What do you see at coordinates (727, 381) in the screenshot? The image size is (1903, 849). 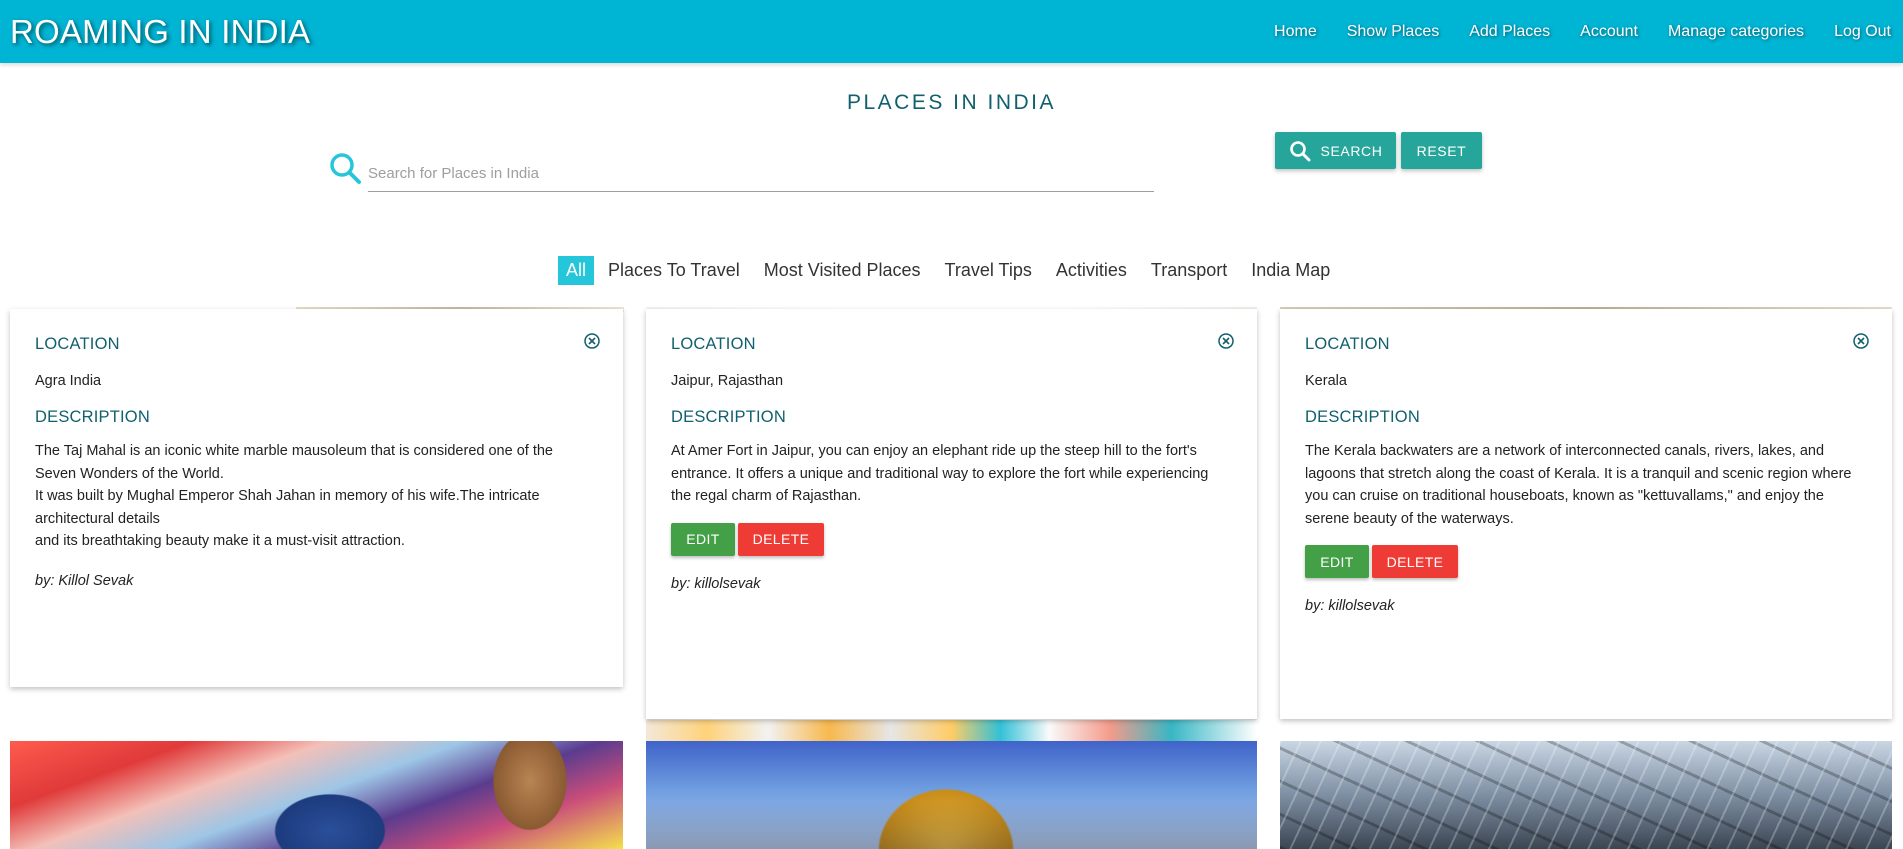 I see `location-value: Jaipur, Rajasthan` at bounding box center [727, 381].